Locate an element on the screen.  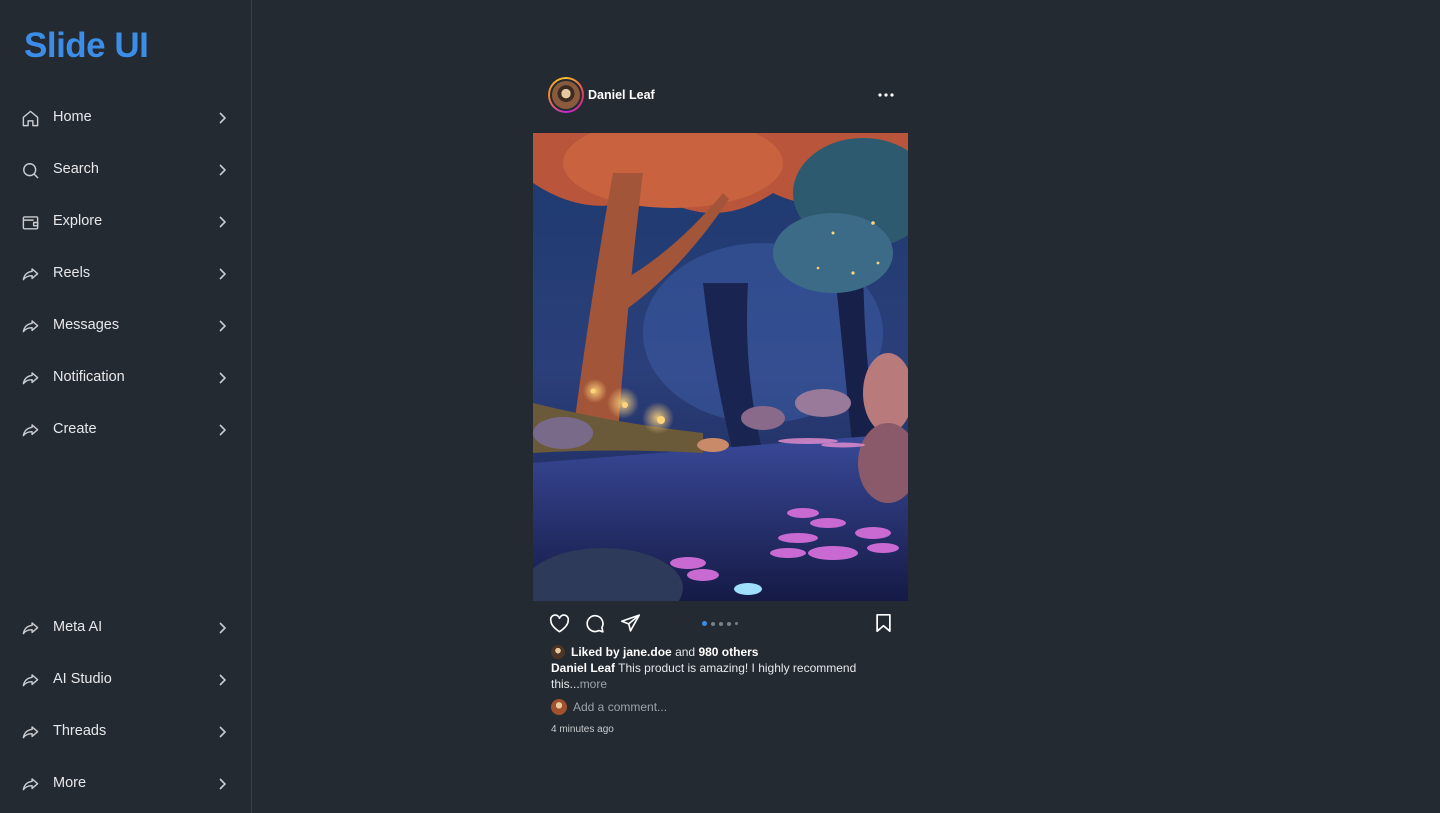
post-actions is located at coordinates (720, 623).